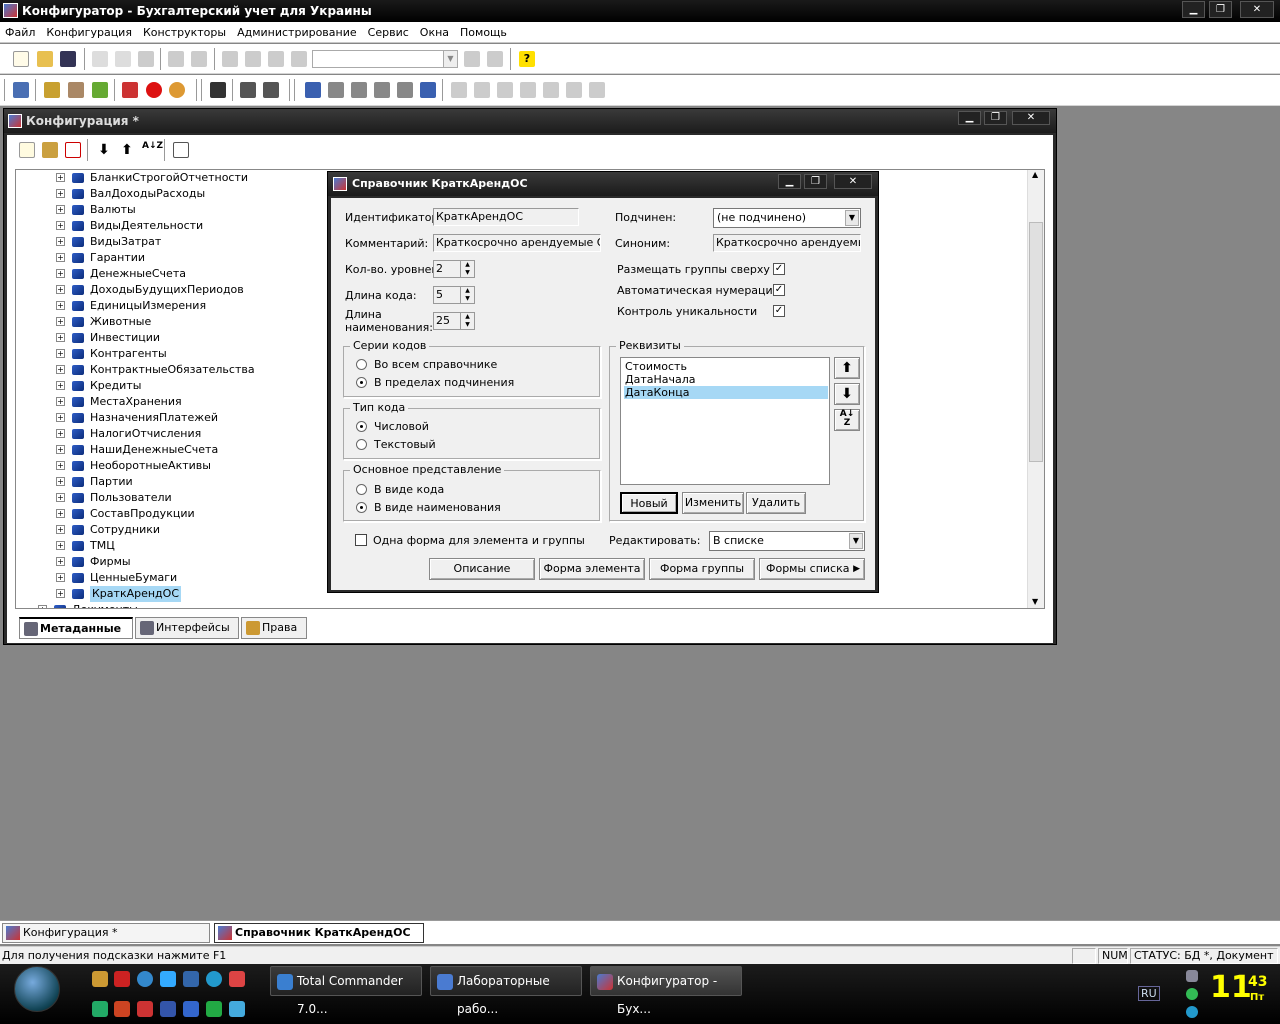  I want to click on menu-service: Сервис, so click(389, 32).